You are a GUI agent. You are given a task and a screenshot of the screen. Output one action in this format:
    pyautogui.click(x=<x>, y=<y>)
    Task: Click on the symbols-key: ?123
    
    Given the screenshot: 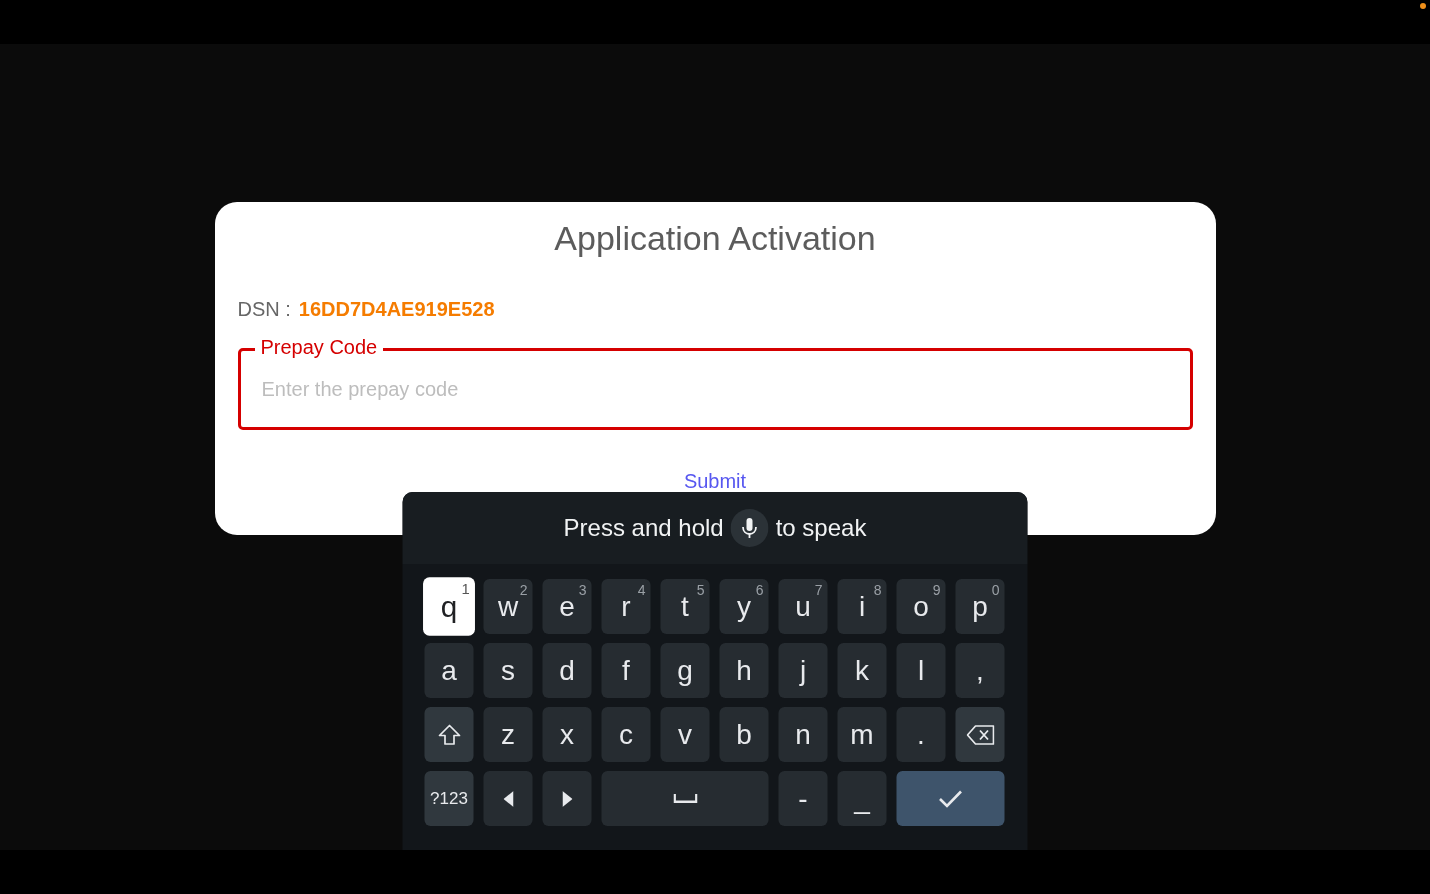 What is the action you would take?
    pyautogui.click(x=449, y=798)
    